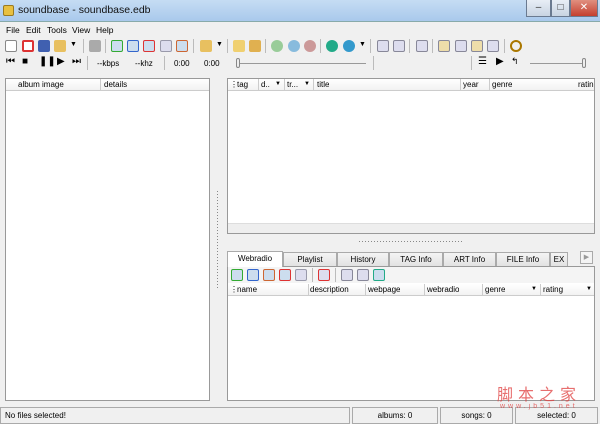  What do you see at coordinates (285, 275) in the screenshot?
I see `delete-station-icon` at bounding box center [285, 275].